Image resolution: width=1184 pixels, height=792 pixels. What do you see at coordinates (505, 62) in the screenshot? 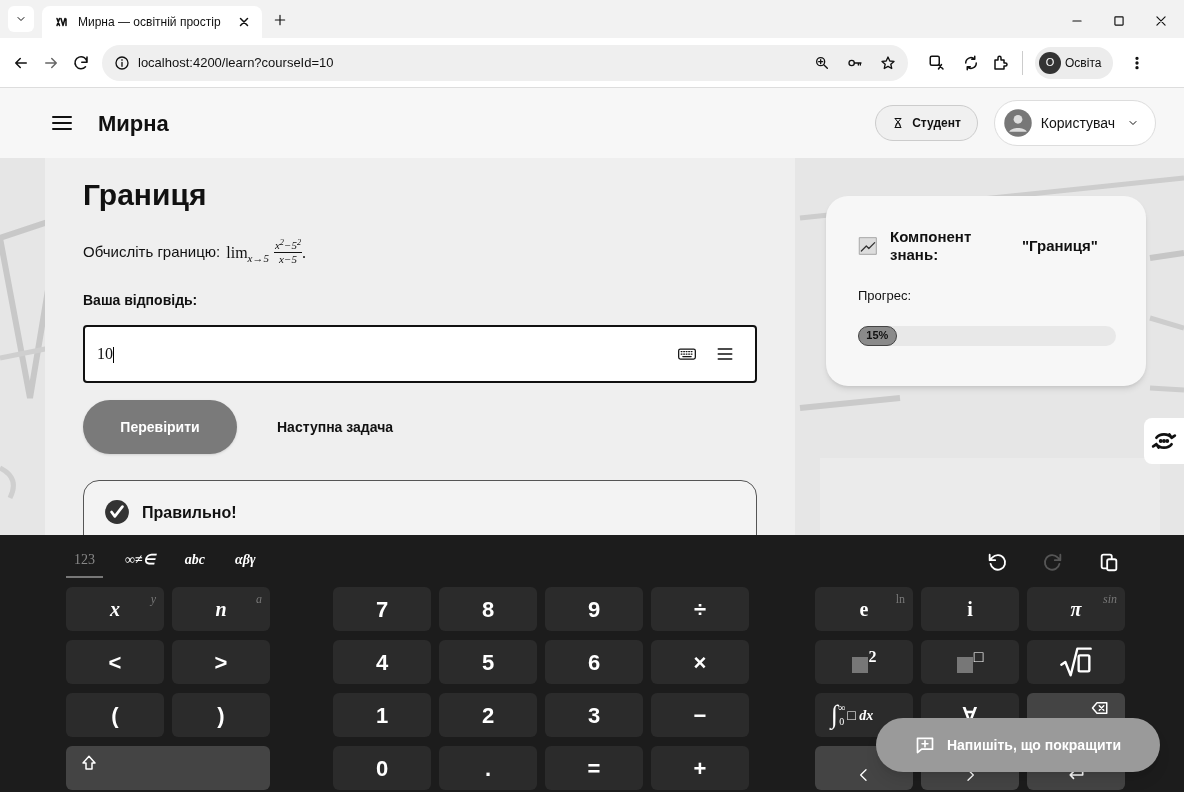
I see `address-bar: localhost:4200/learn?courseId=10` at bounding box center [505, 62].